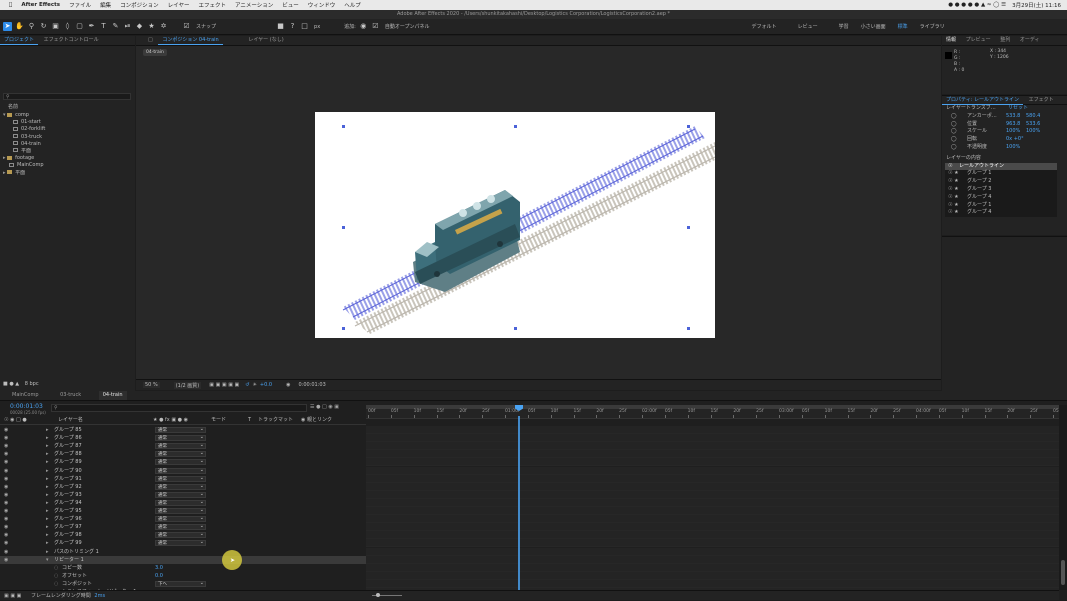  I want to click on help-icon: ?, so click(292, 26).